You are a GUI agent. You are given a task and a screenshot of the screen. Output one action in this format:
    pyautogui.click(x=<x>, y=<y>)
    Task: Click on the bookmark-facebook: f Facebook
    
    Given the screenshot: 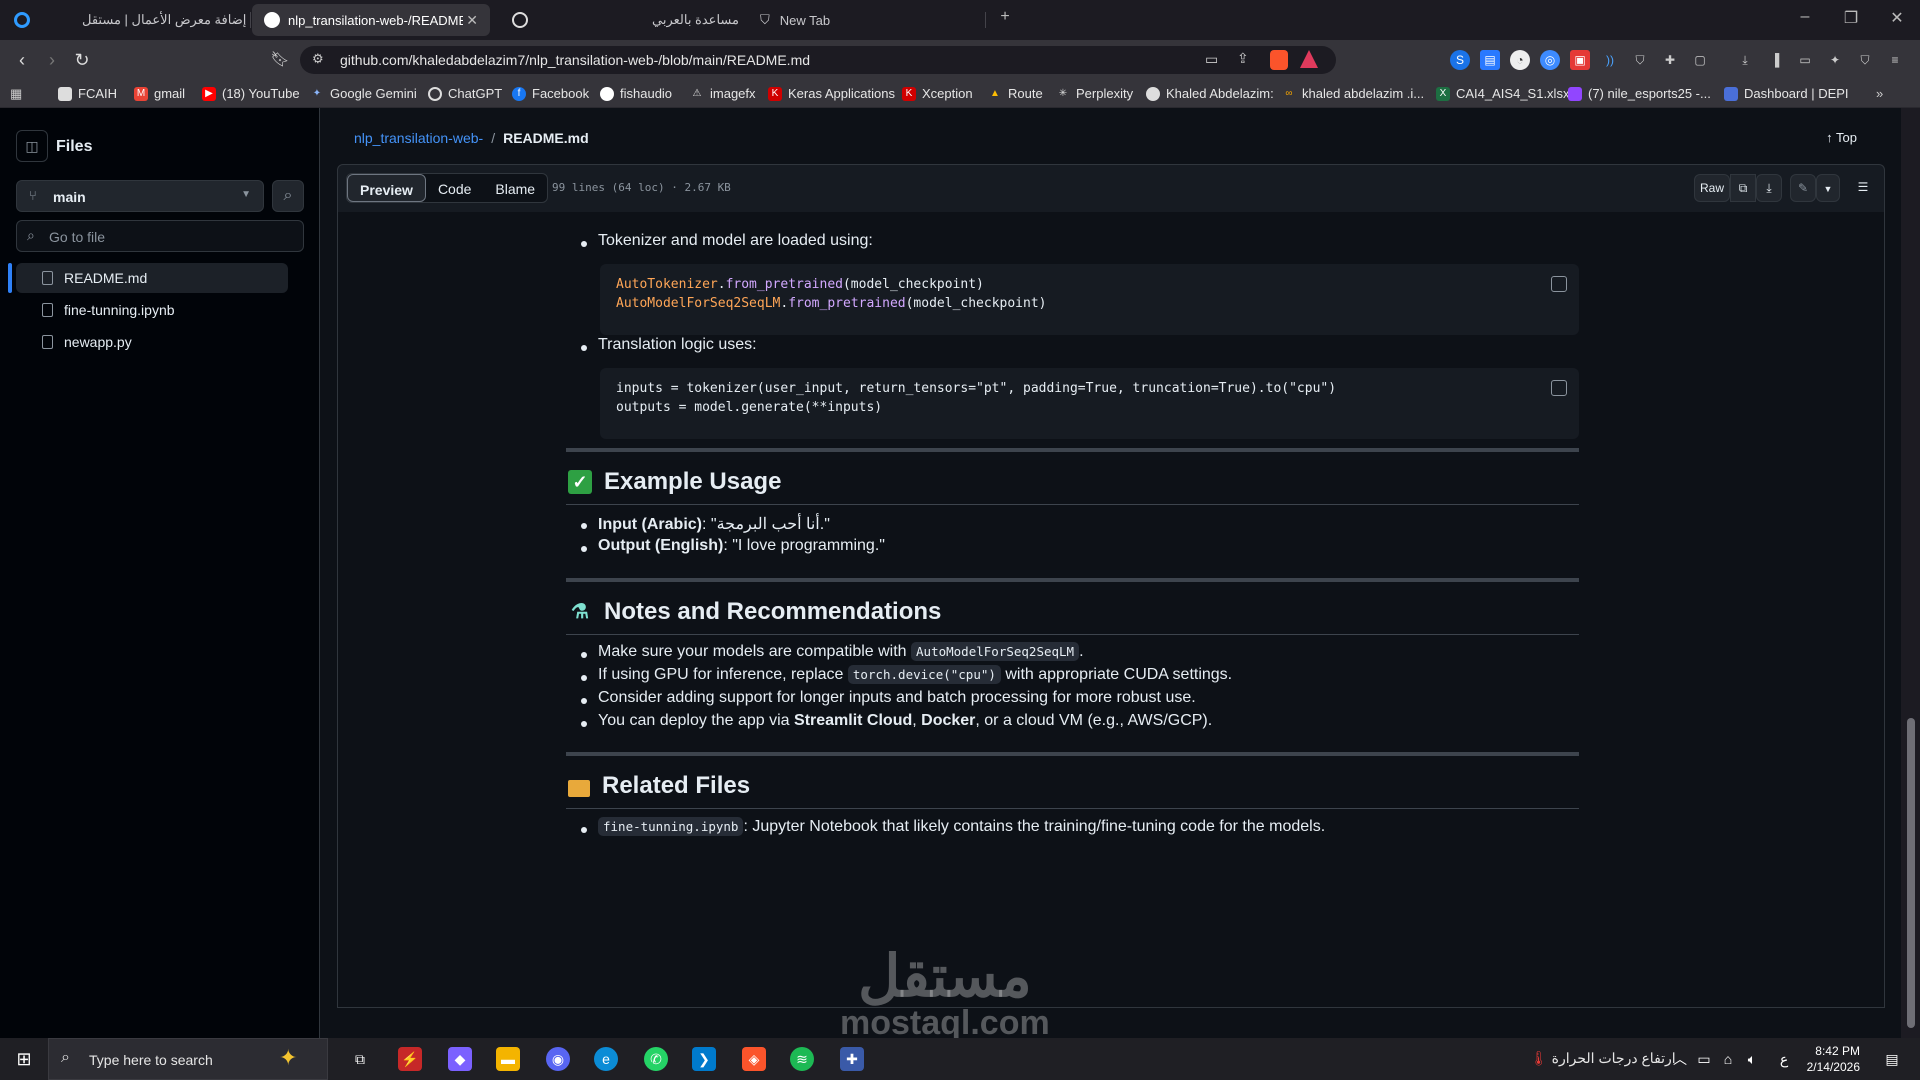 What is the action you would take?
    pyautogui.click(x=550, y=93)
    